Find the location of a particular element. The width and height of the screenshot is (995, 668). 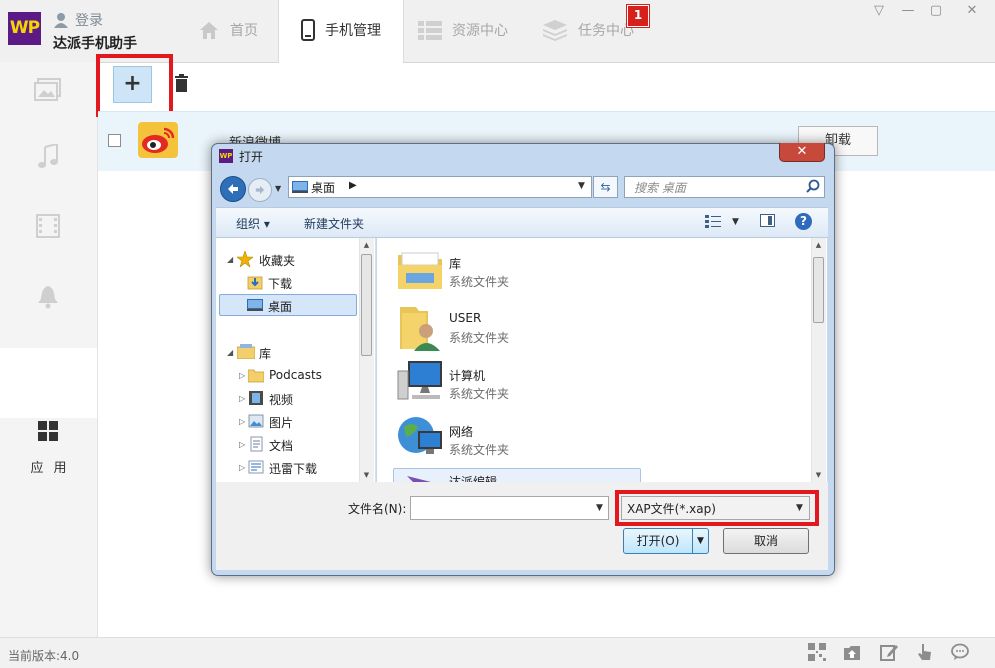

app-logo: WP is located at coordinates (24, 28).